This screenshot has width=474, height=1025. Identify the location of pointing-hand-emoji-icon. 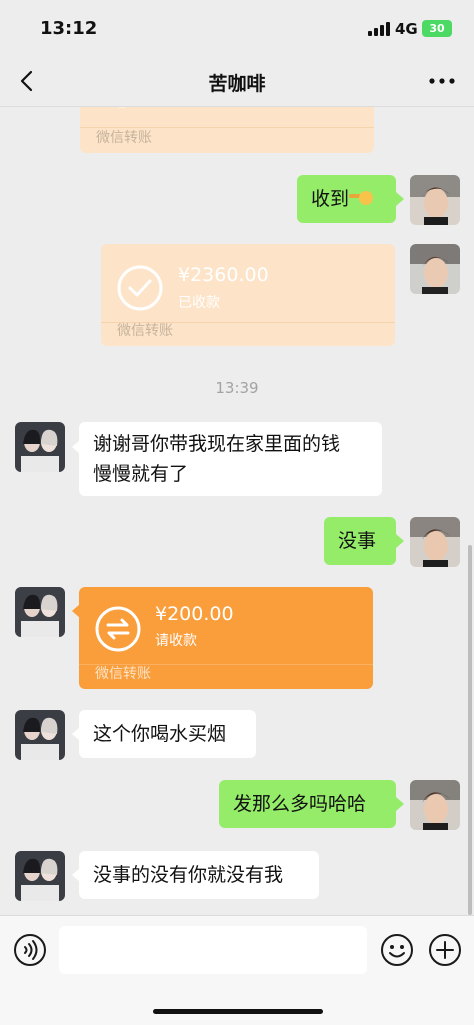
(361, 197).